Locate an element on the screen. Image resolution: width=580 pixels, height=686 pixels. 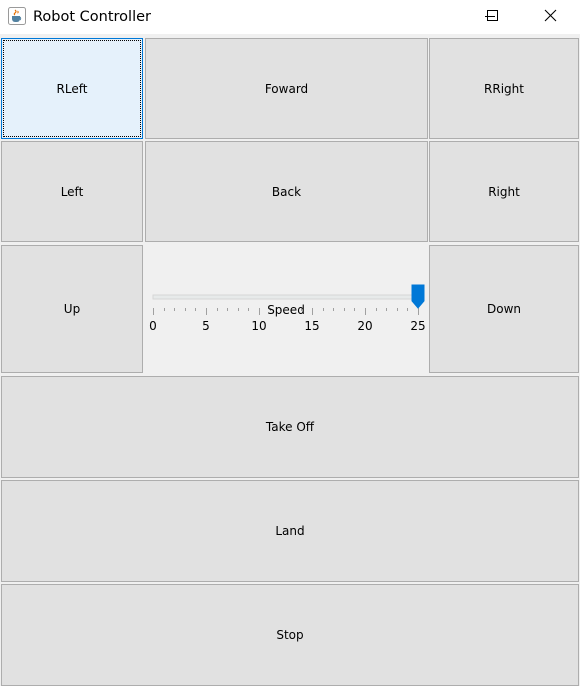
speed-slider-panel: 0 5 10 15 20 25 Speed is located at coordinates (286, 309).